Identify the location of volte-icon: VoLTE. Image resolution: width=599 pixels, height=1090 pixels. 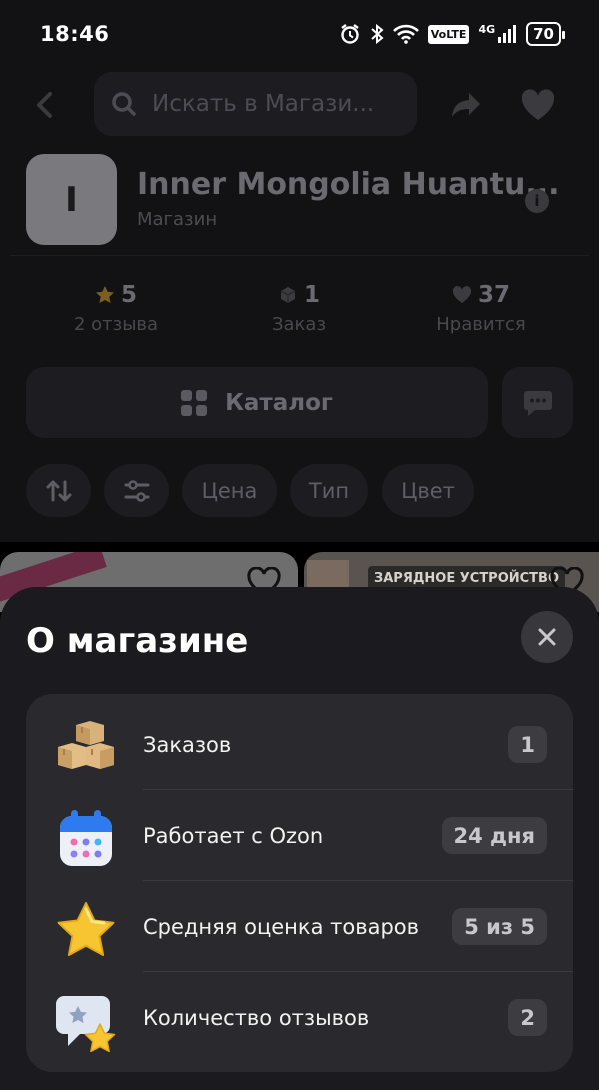
(448, 34).